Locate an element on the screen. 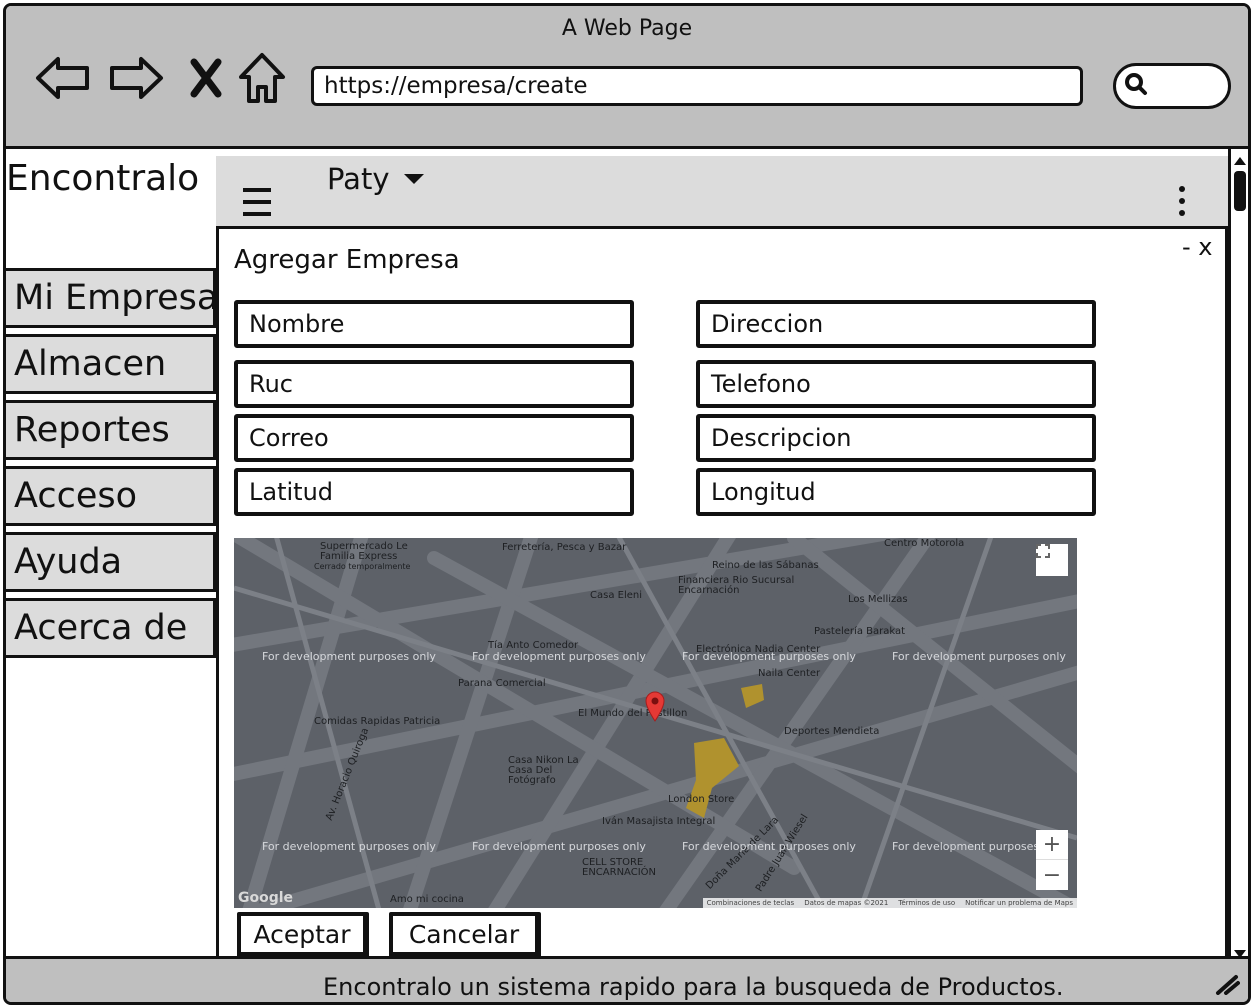 Image resolution: width=1254 pixels, height=1008 pixels. sidebar-item-acerca-de: Acerca de is located at coordinates (111, 628).